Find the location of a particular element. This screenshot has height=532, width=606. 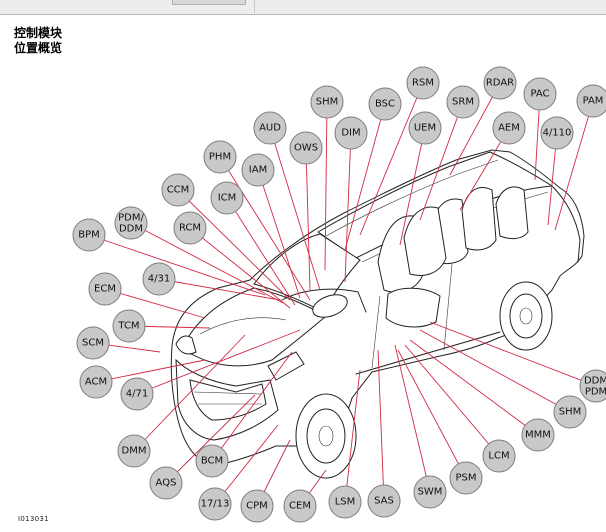

module-label: BSC is located at coordinates (385, 104).